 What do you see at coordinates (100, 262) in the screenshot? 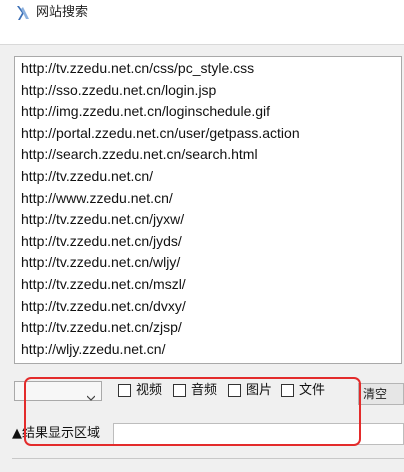
I see `list-item: http://tv.zzedu.net.cn/wljy/` at bounding box center [100, 262].